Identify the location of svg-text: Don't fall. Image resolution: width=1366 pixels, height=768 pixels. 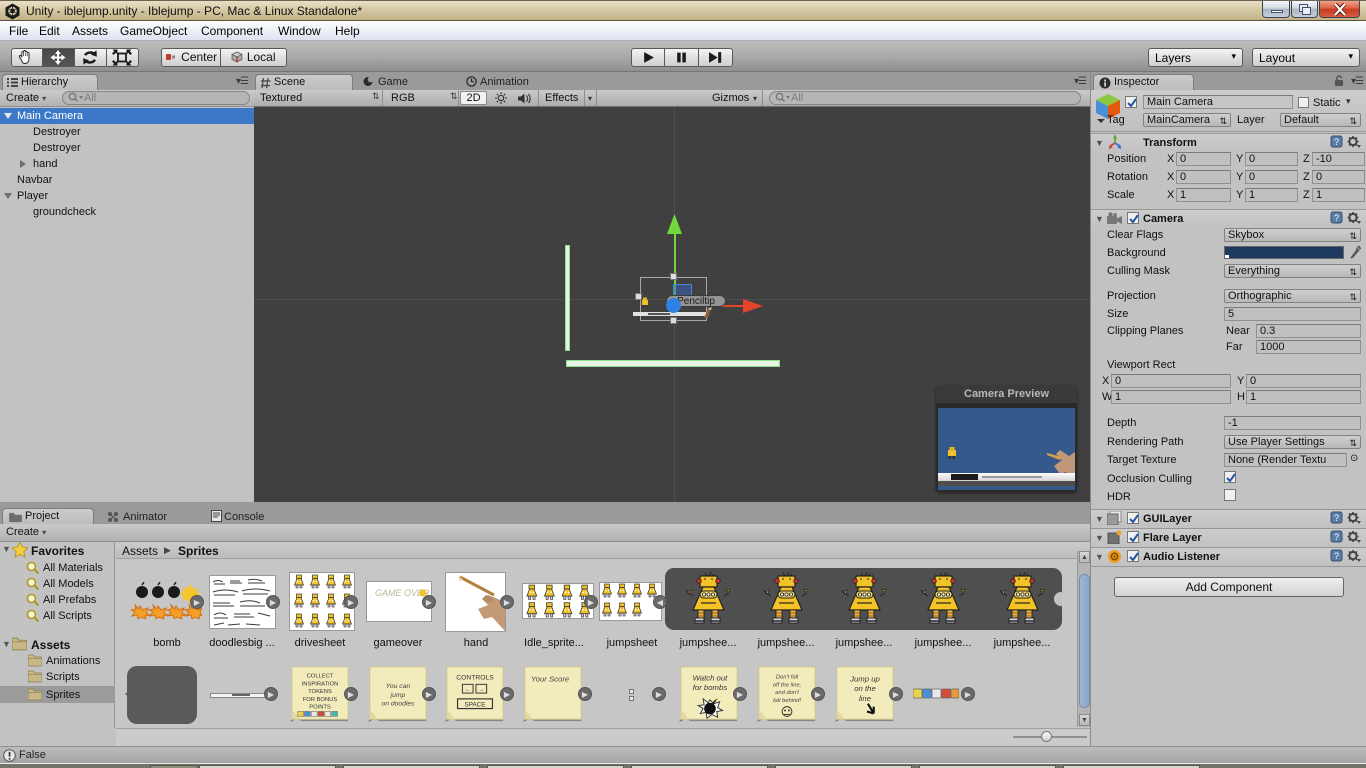
(787, 678).